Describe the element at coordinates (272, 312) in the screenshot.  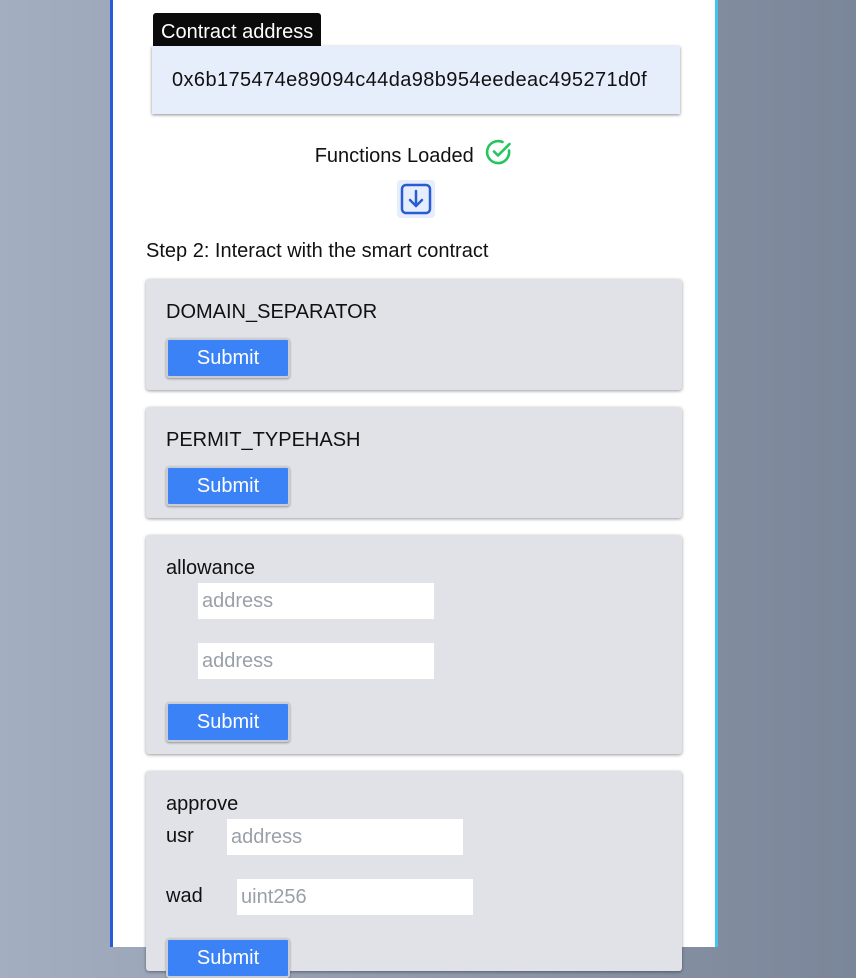
I see `function-name: DOMAIN_SEPARATOR` at that location.